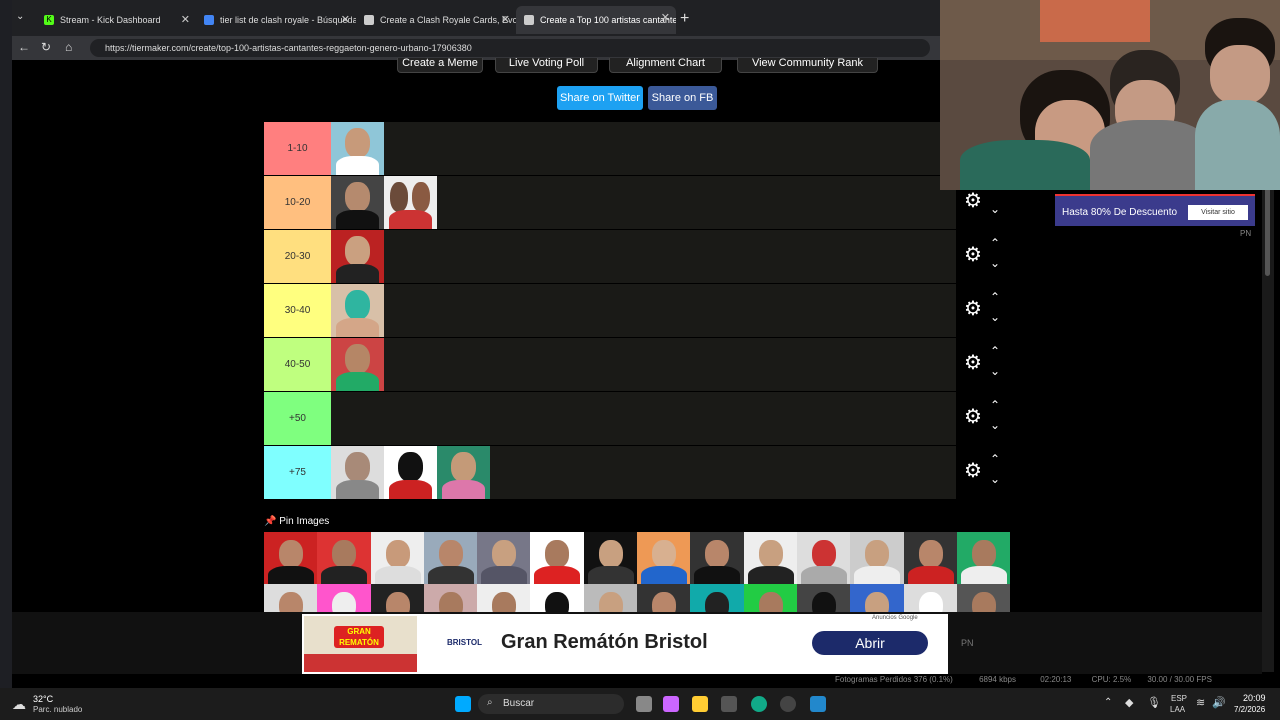 This screenshot has width=1280, height=720. Describe the element at coordinates (729, 704) in the screenshot. I see `store-icon` at that location.